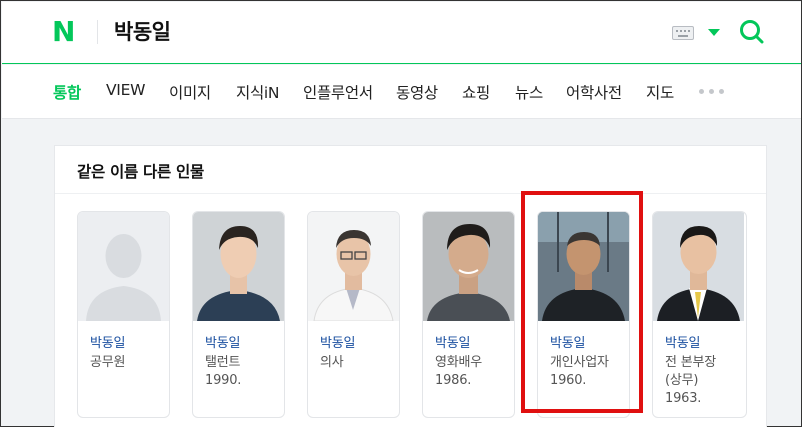 This screenshot has width=802, height=427. Describe the element at coordinates (190, 92) in the screenshot. I see `tab-images: 이미지` at that location.